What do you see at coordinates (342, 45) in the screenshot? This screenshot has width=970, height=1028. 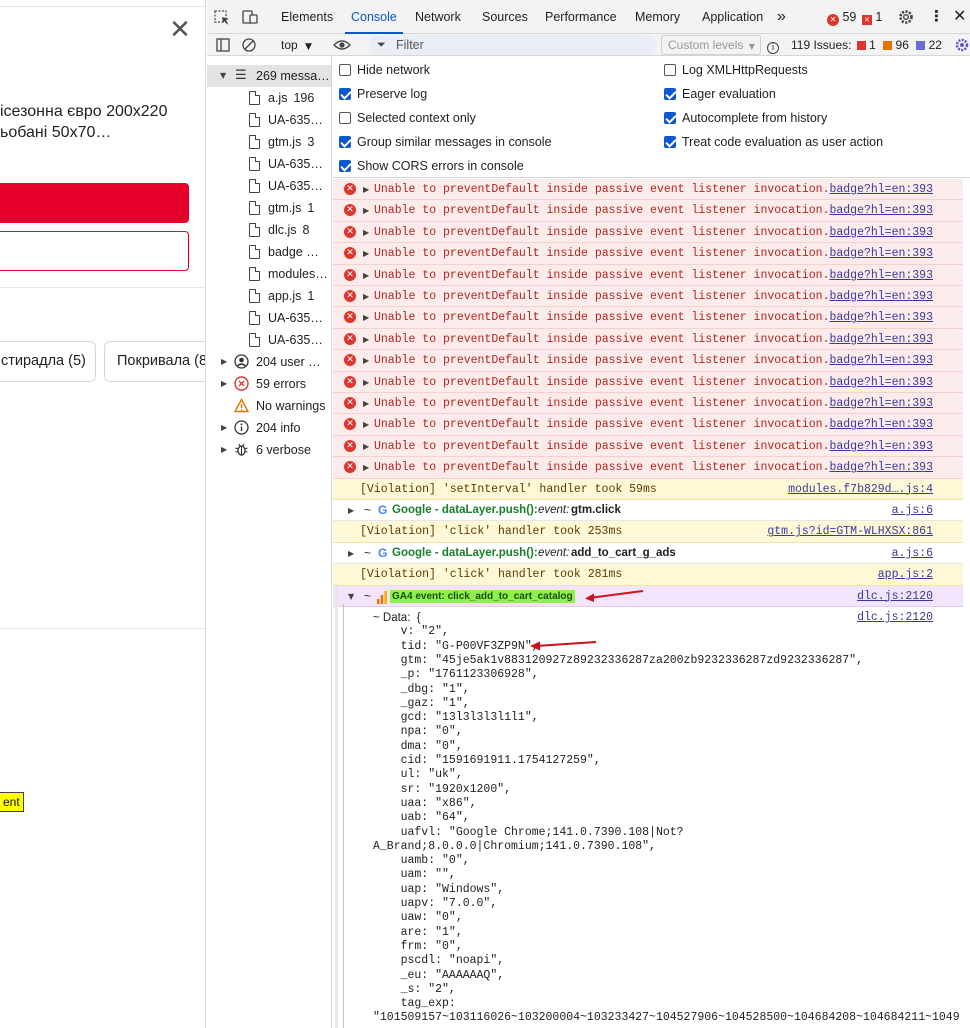 I see `live-expression-eye-icon` at bounding box center [342, 45].